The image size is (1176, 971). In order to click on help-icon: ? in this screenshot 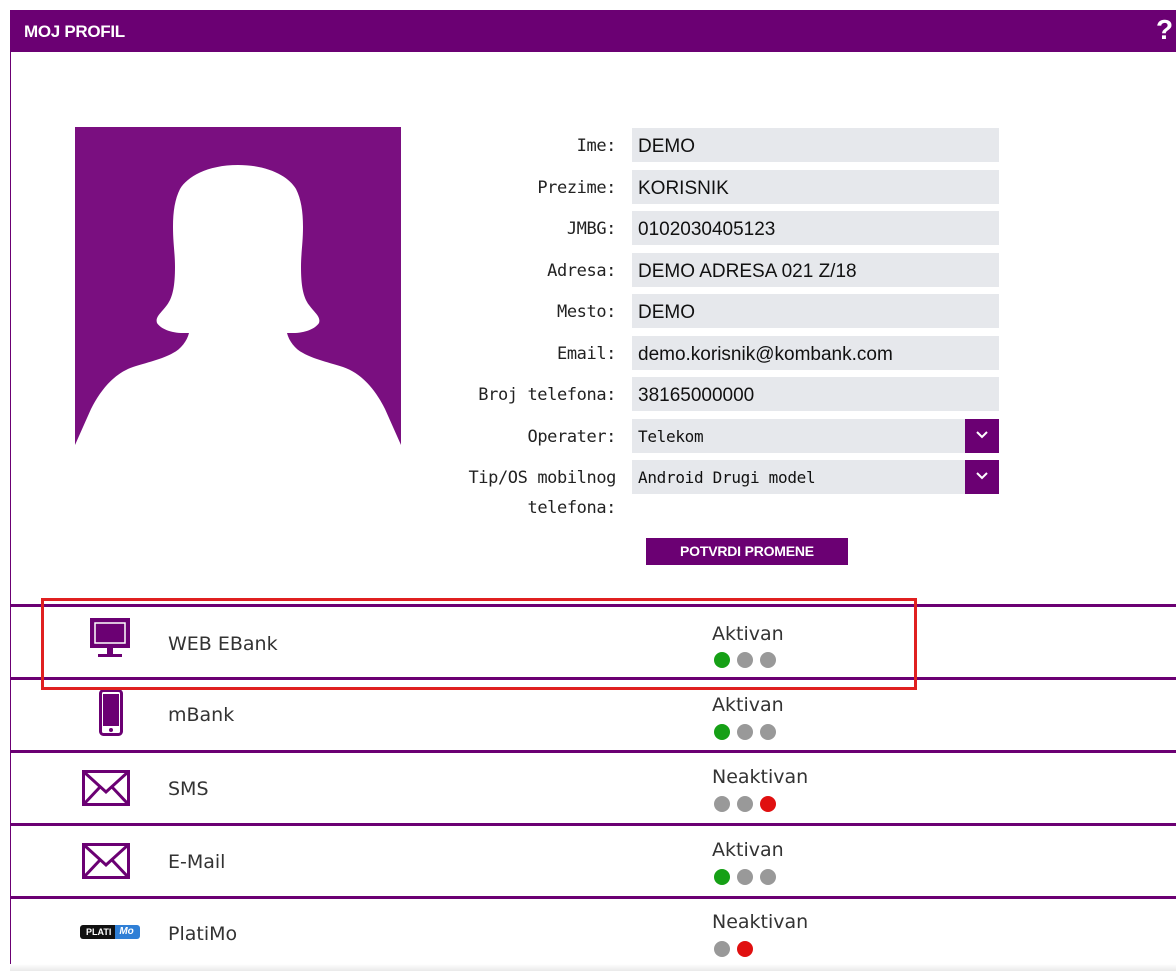, I will do `click(1166, 30)`.